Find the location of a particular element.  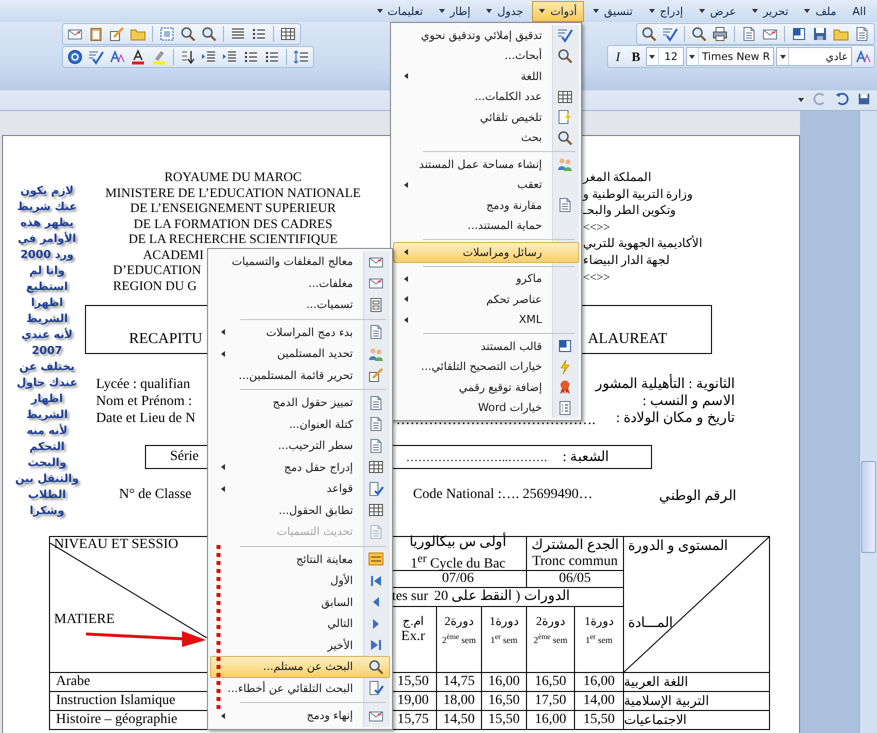

magnifier-icon is located at coordinates (376, 666).